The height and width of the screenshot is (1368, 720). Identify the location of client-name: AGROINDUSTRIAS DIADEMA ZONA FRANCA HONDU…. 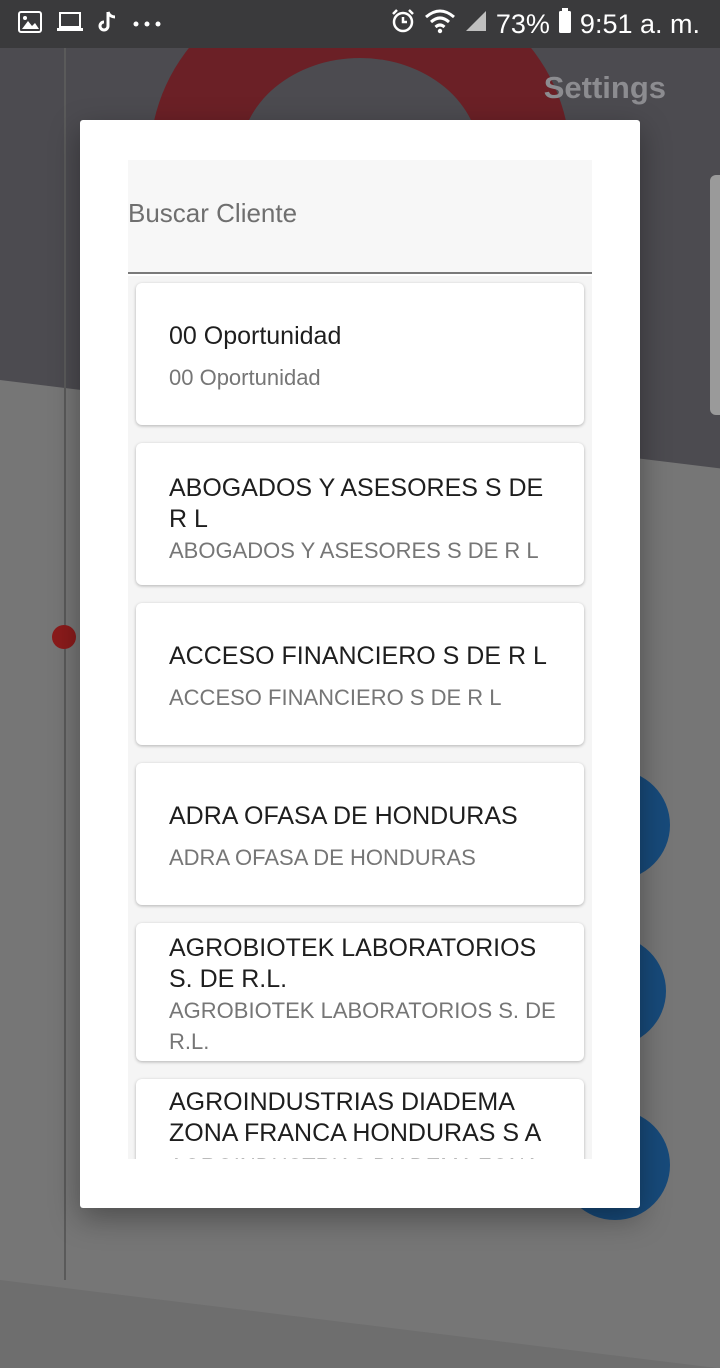
(355, 1117).